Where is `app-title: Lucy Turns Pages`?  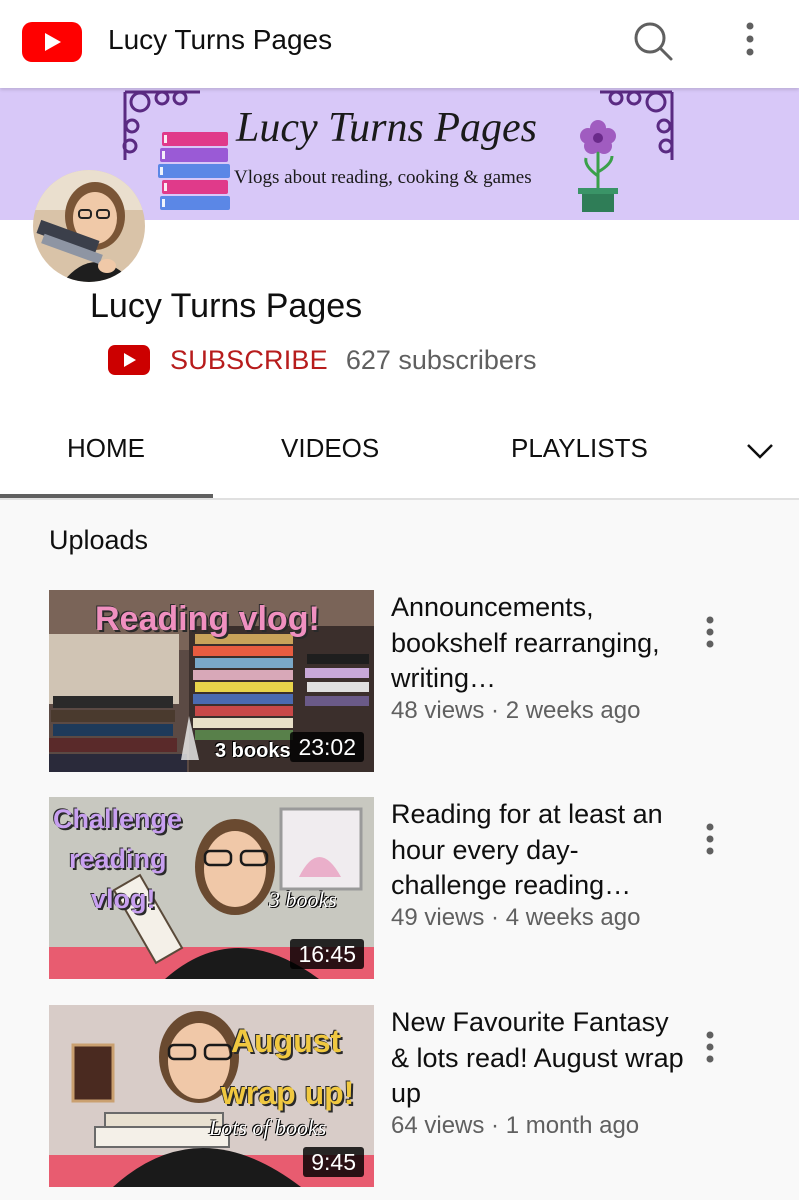
app-title: Lucy Turns Pages is located at coordinates (220, 39).